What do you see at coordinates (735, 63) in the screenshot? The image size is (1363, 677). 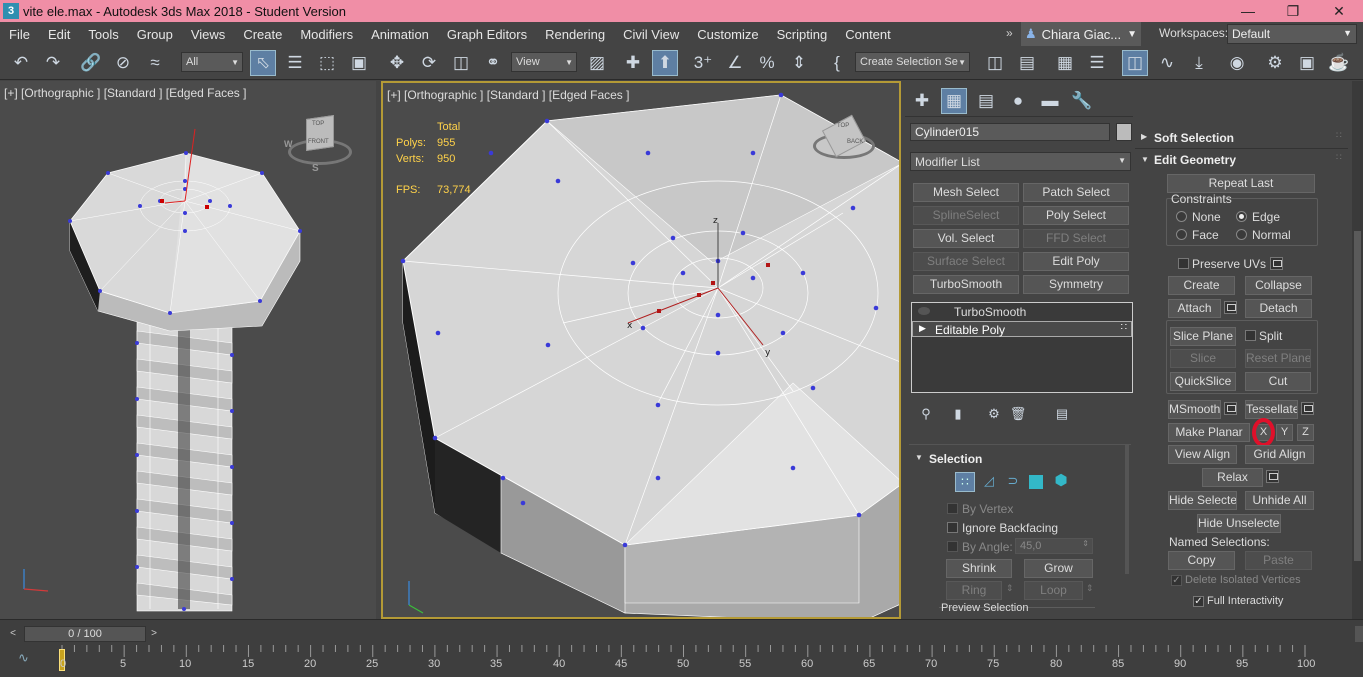 I see `angle-snap-icon: ∠` at bounding box center [735, 63].